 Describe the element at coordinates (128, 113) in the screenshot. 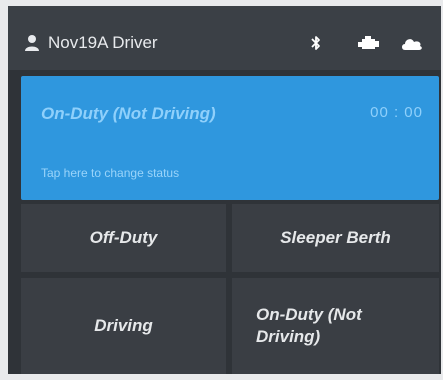

I see `current-status-label: On-Duty (Not Driving)` at that location.